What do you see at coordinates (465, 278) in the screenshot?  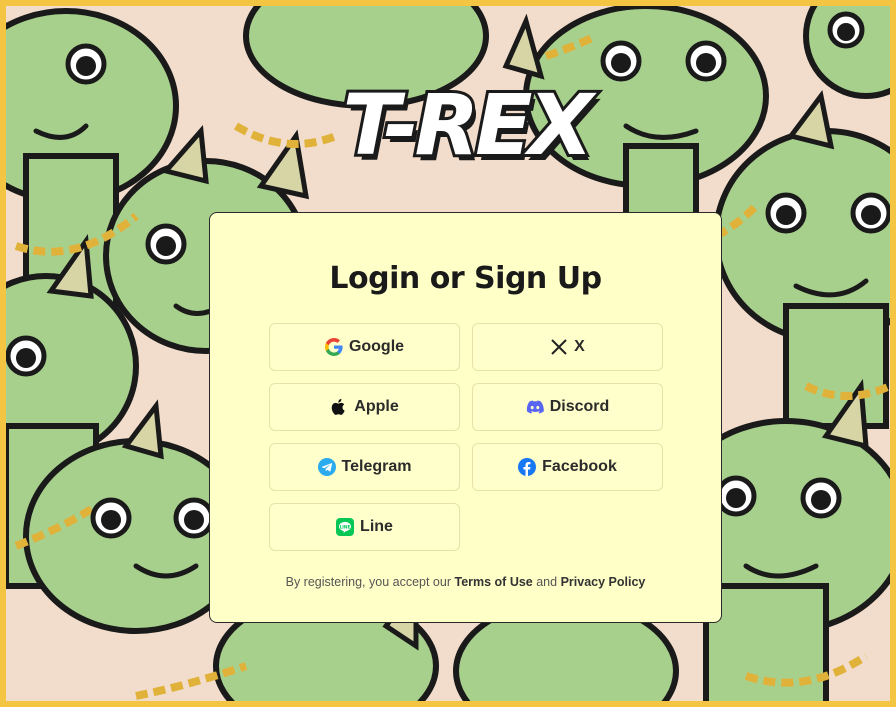 I see `login-title: Login or Sign Up` at bounding box center [465, 278].